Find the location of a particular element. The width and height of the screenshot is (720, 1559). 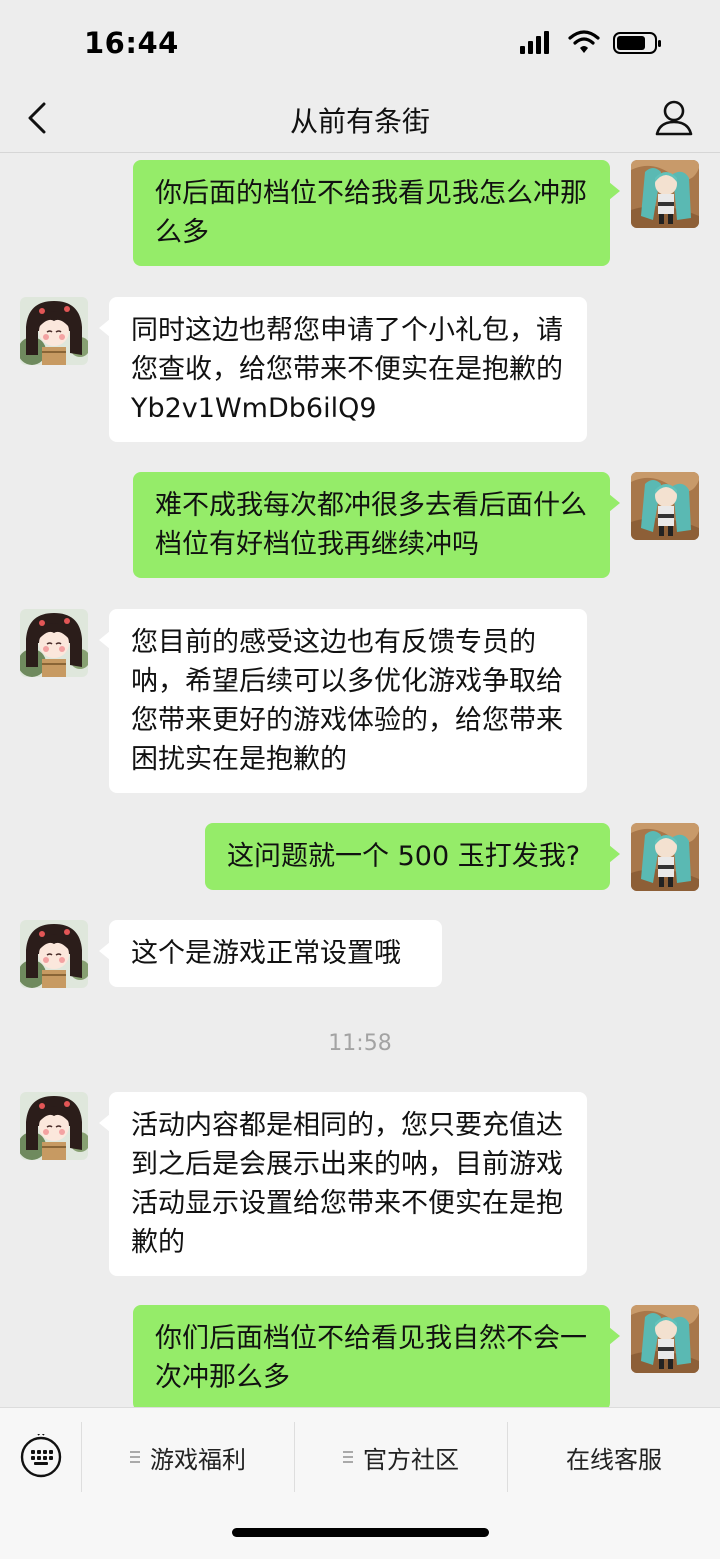

keyboard-icon is located at coordinates (41, 1454).